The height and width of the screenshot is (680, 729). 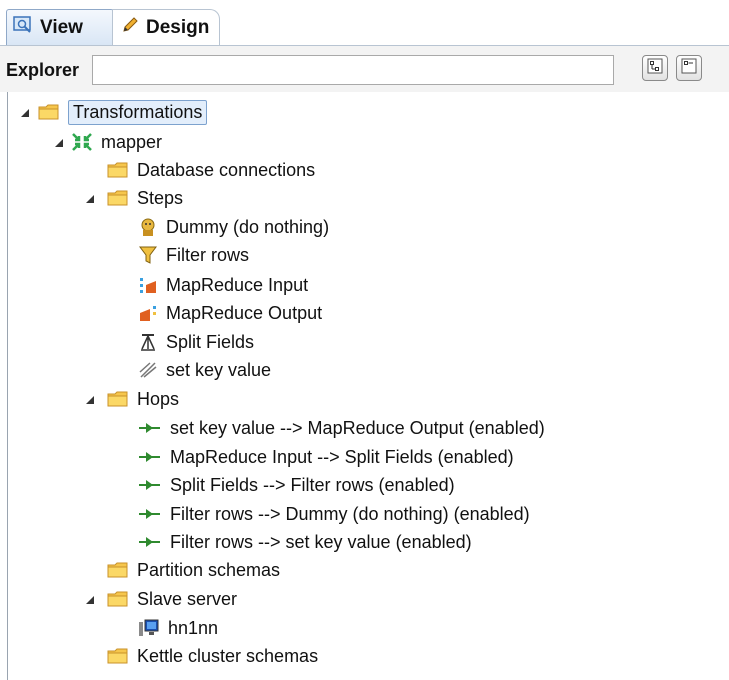 I want to click on step-item-filter-rows: Filter rows, so click(x=193, y=255).